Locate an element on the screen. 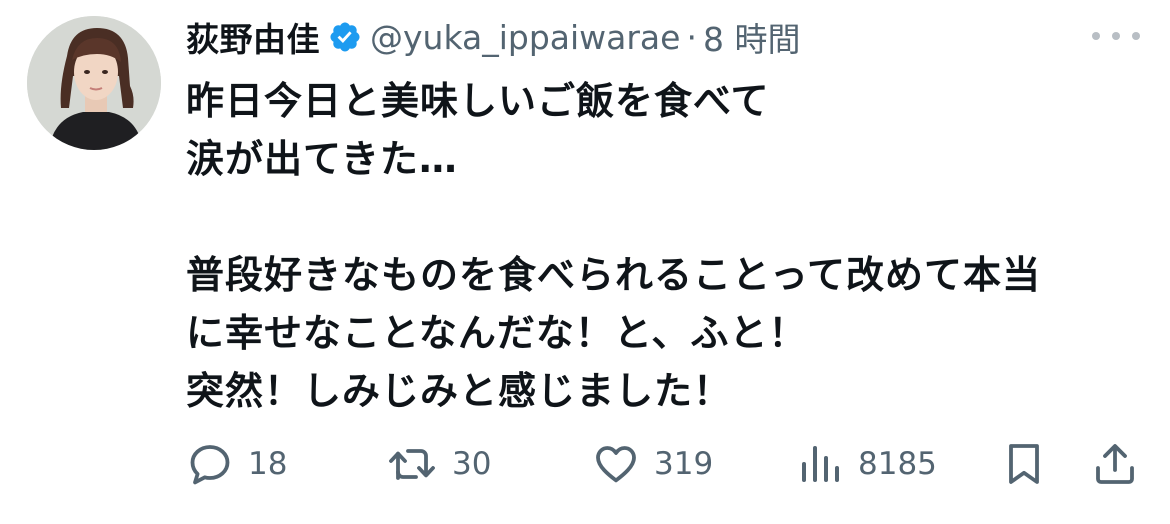 The height and width of the screenshot is (524, 1170). tweet-text-line is located at coordinates (661, 217).